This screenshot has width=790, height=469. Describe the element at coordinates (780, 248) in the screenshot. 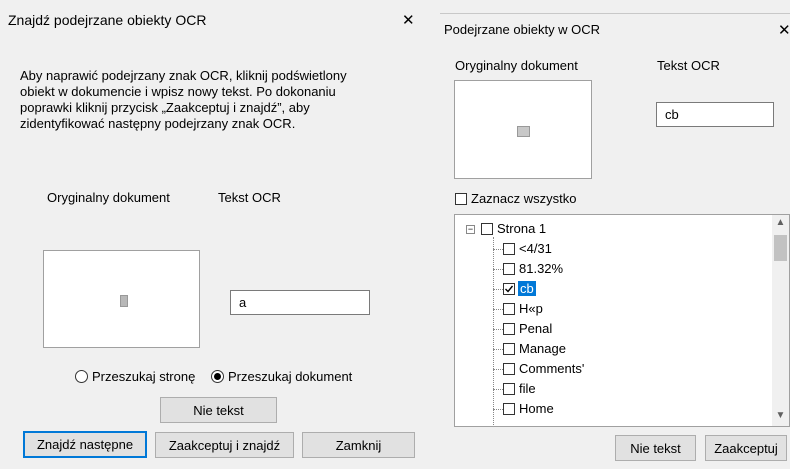

I see `scrollbar-thumb` at that location.